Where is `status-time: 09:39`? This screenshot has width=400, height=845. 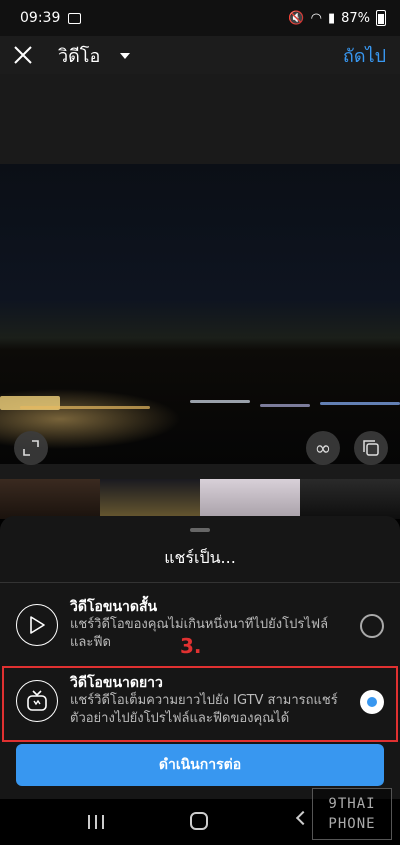
status-time: 09:39 is located at coordinates (40, 18).